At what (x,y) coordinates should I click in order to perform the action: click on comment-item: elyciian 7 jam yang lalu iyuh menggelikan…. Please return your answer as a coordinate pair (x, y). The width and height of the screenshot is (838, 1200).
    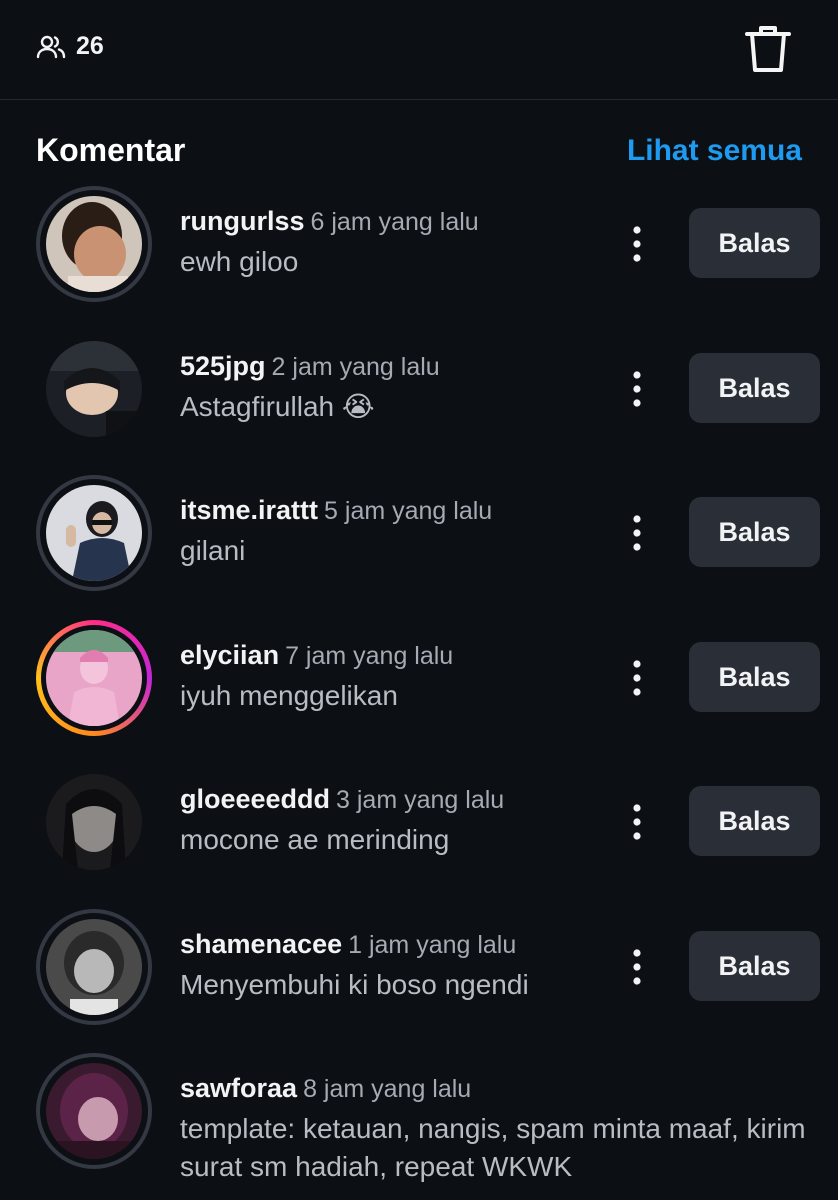
    Looking at the image, I should click on (419, 690).